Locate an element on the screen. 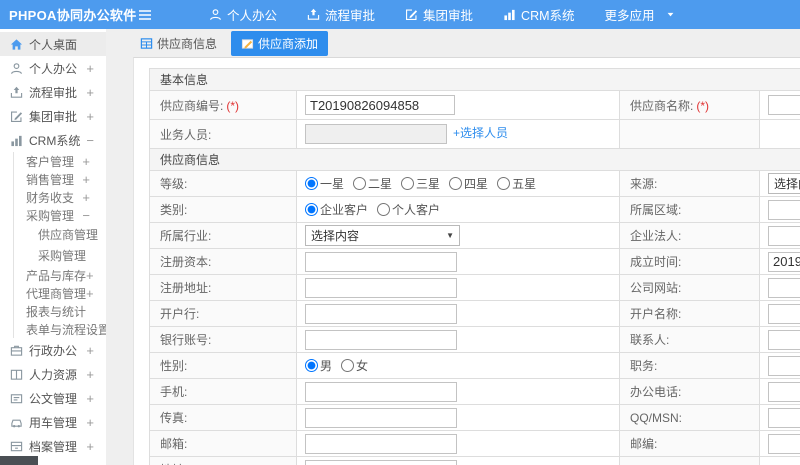 Image resolution: width=800 pixels, height=465 pixels. radio-gender-1: 女 is located at coordinates (354, 366).